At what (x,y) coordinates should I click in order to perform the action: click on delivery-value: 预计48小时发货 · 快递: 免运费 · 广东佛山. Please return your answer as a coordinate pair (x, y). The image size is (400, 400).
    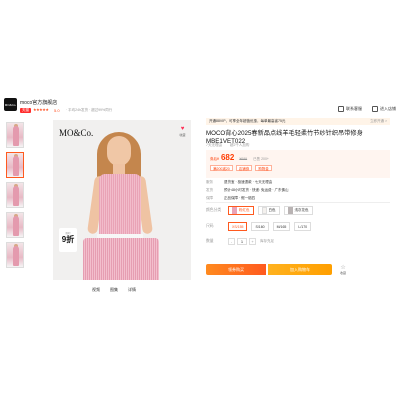
    Looking at the image, I should click on (256, 190).